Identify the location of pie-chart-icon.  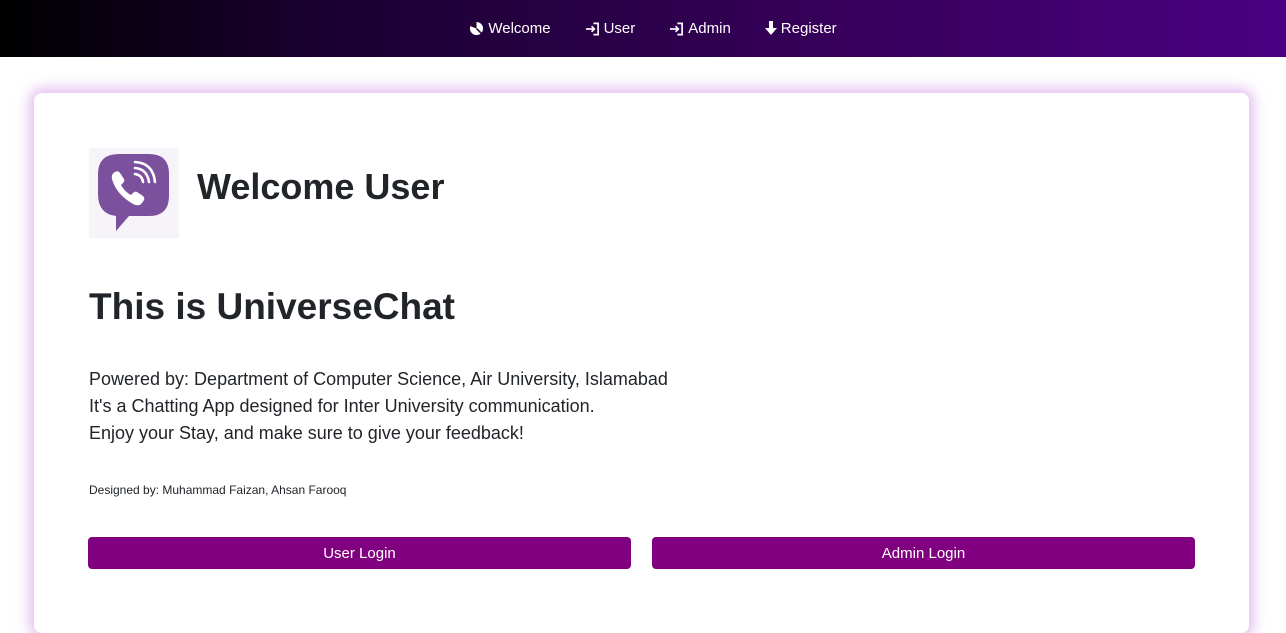
(476, 28).